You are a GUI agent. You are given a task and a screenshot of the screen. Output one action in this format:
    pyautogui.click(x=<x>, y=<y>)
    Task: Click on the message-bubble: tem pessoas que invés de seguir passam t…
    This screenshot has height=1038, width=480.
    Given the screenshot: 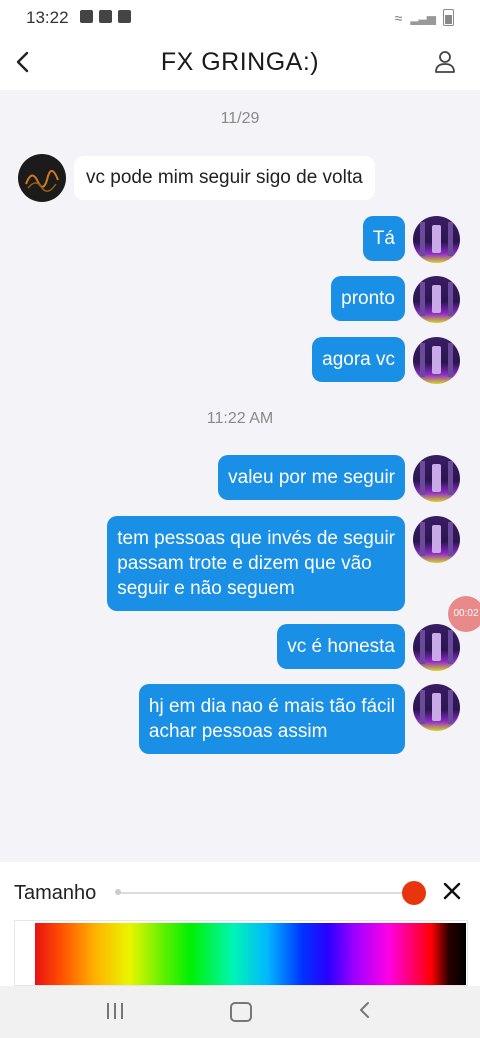 What is the action you would take?
    pyautogui.click(x=256, y=563)
    